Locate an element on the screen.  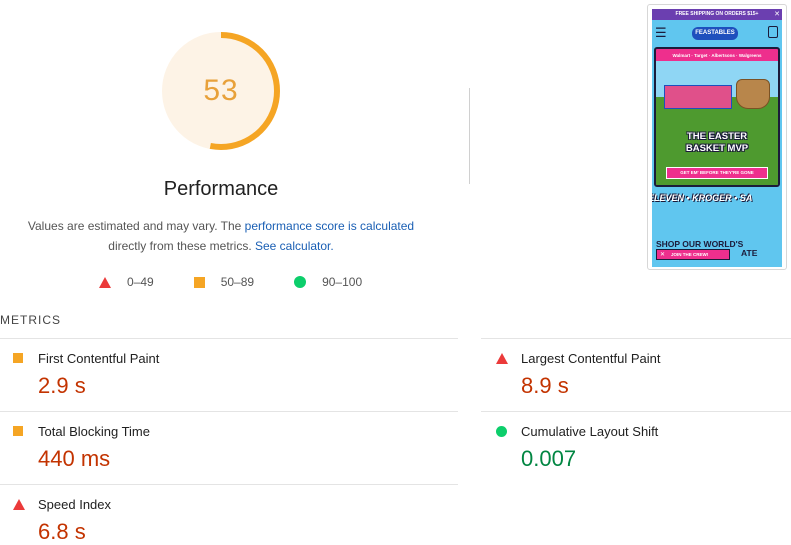
performance-score: 53 is located at coordinates (221, 90).